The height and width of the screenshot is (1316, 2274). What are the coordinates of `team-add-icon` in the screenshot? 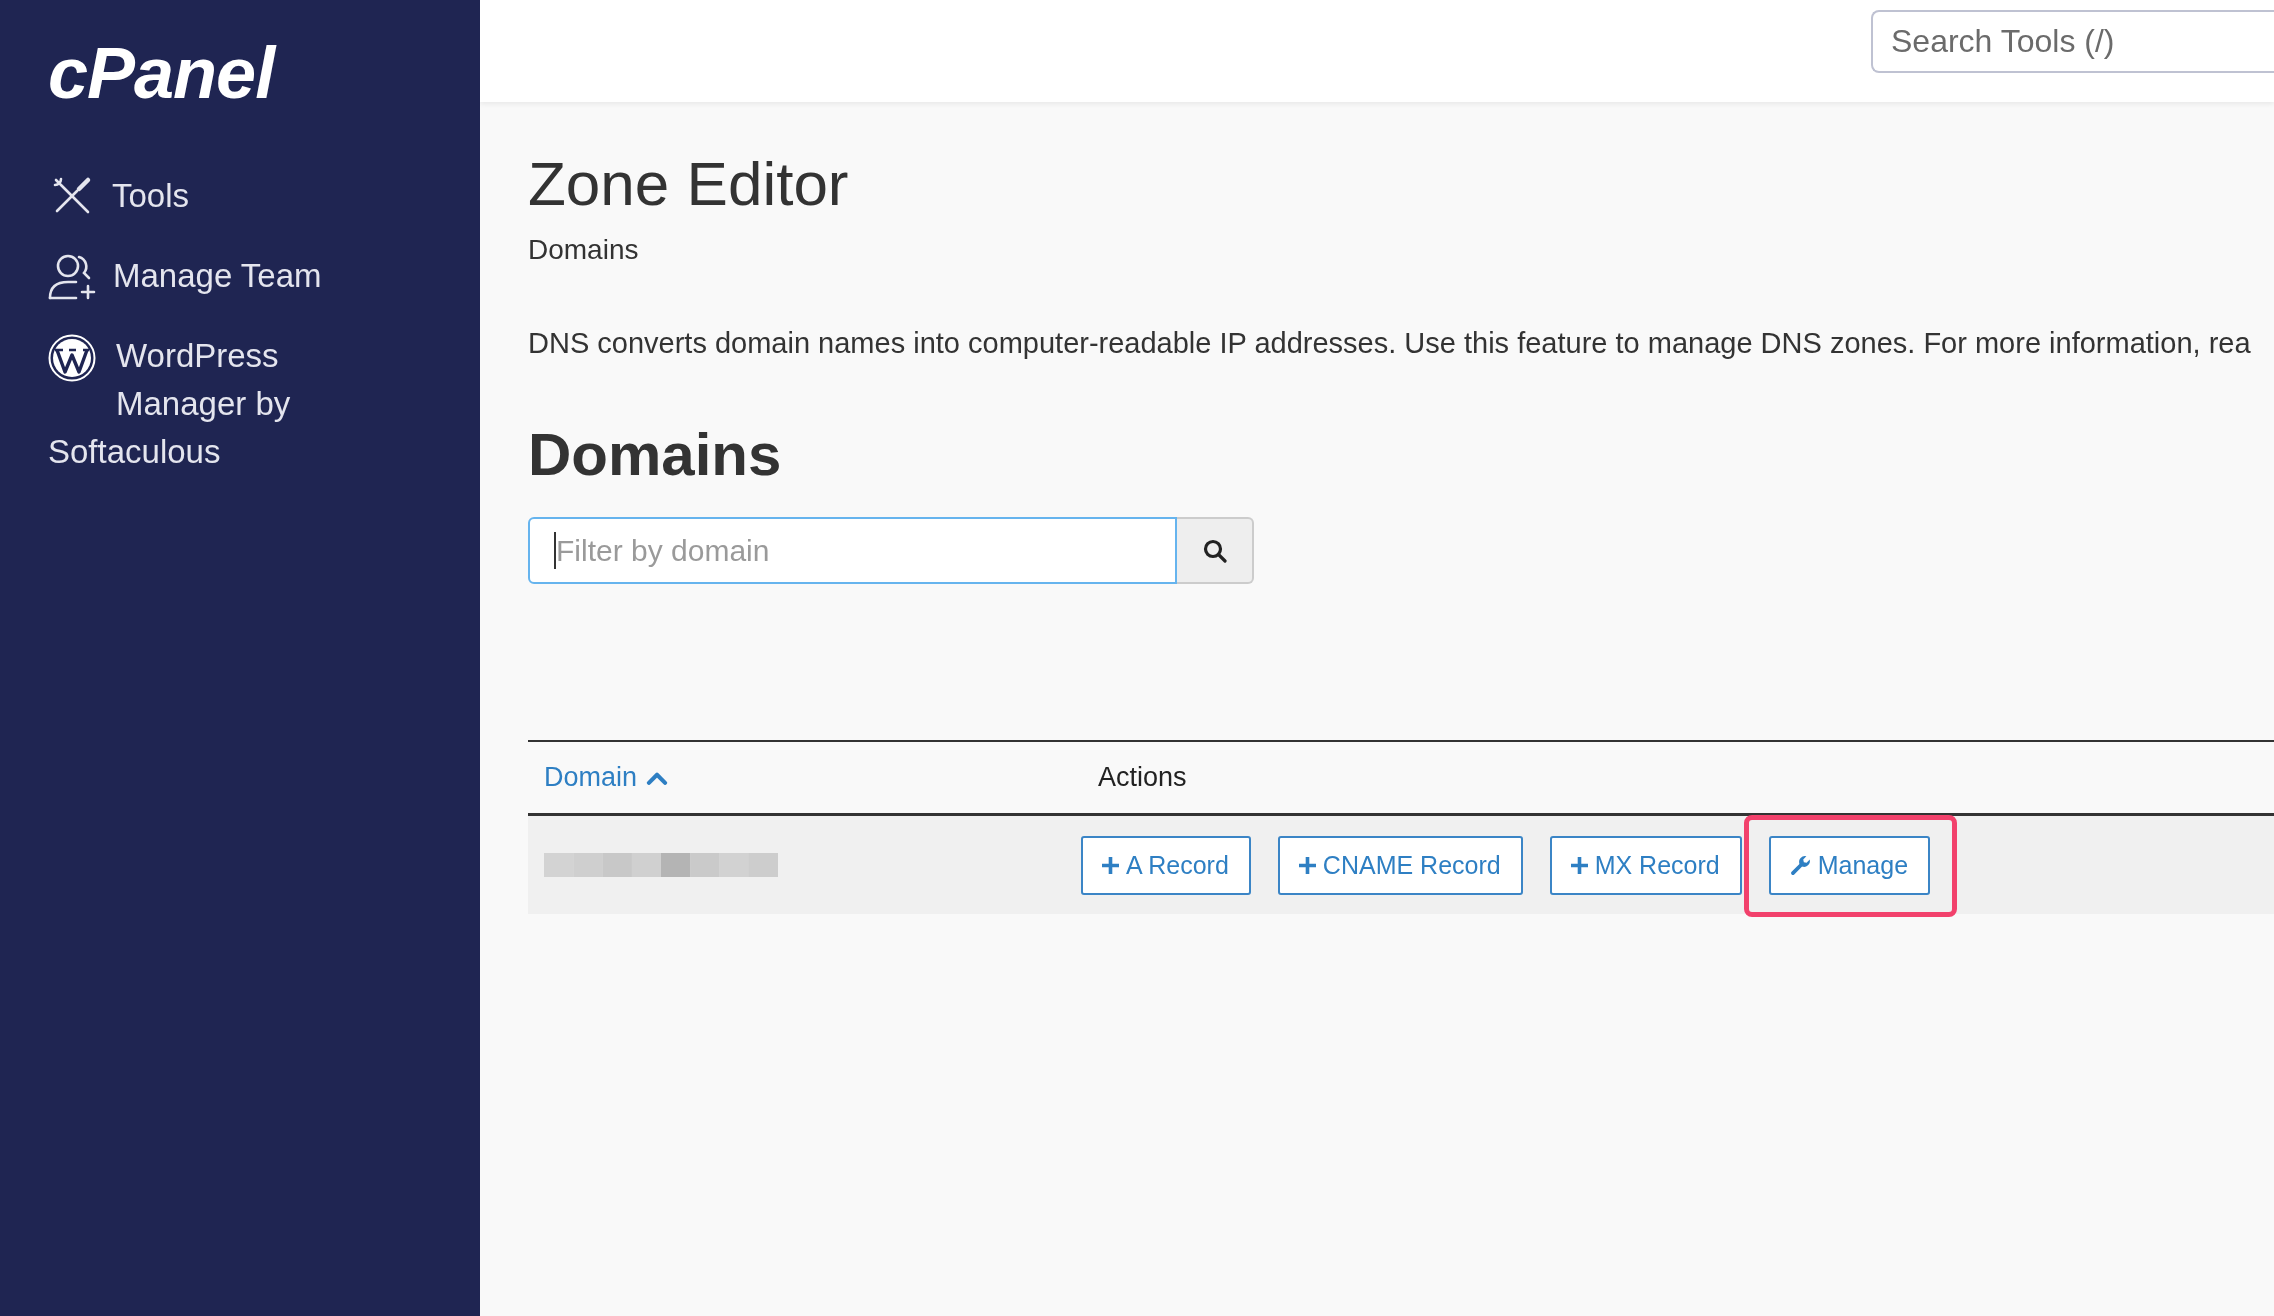 It's located at (72, 276).